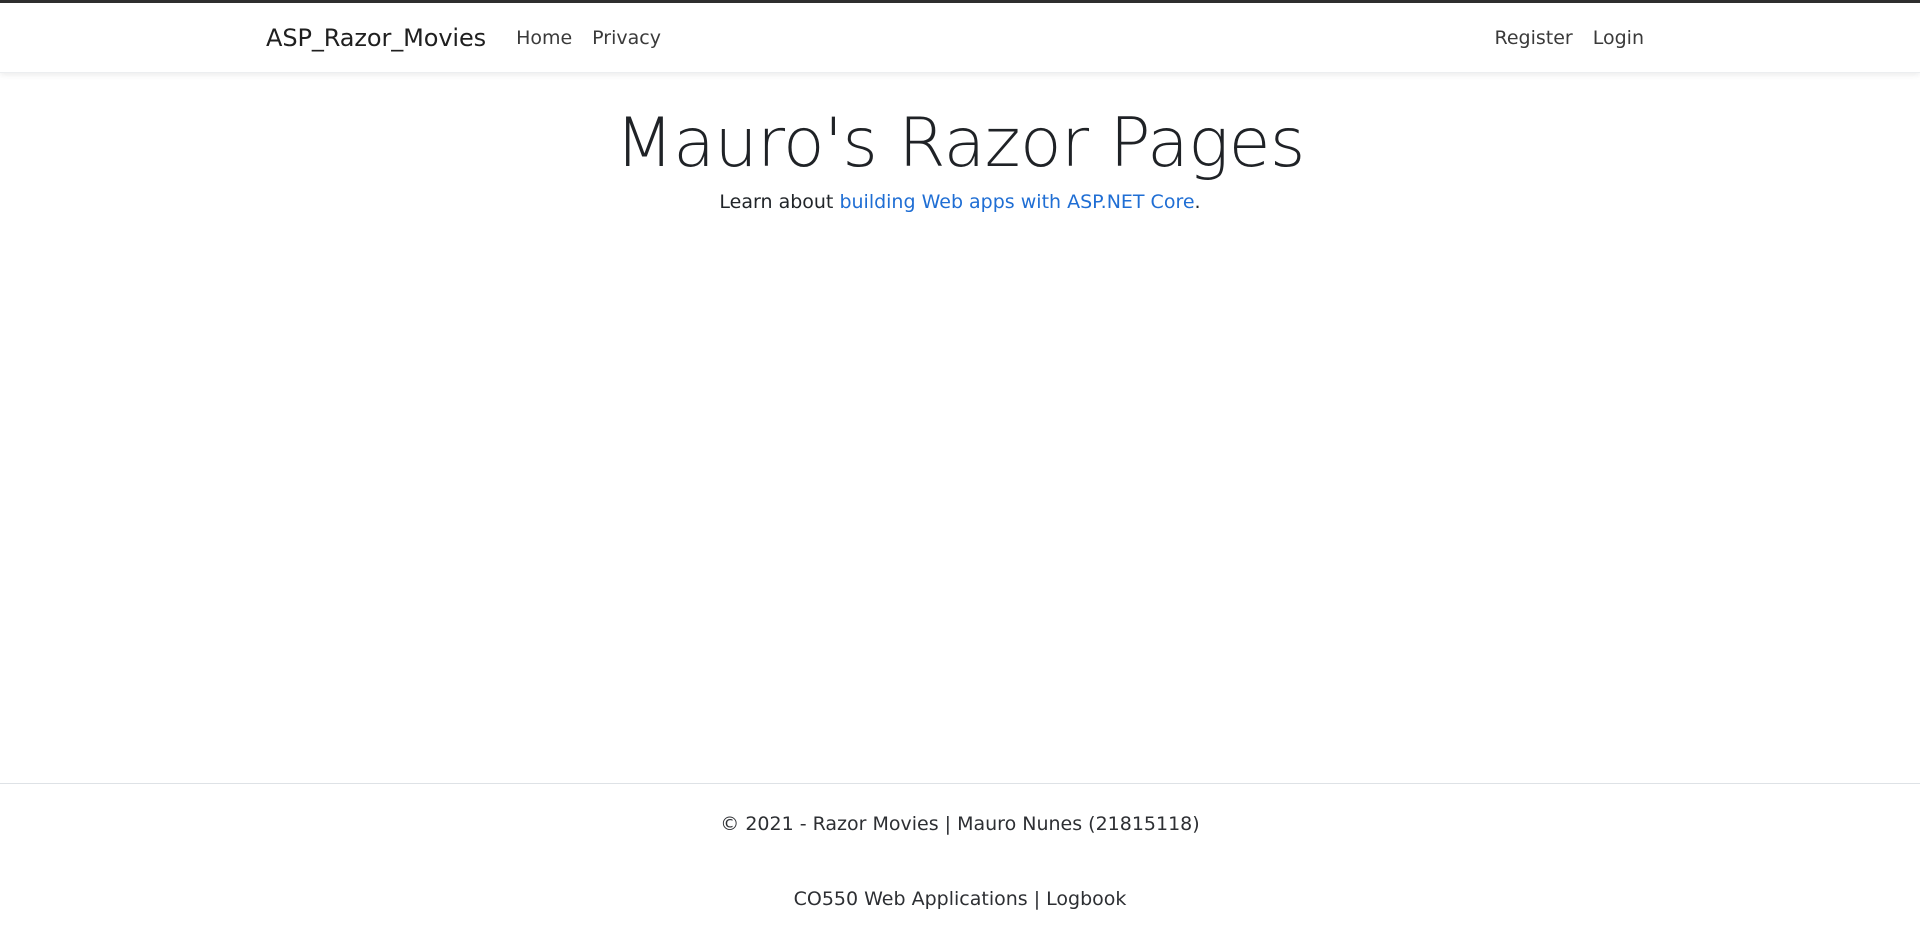  Describe the element at coordinates (1618, 38) in the screenshot. I see `nav-login-link: Login` at that location.